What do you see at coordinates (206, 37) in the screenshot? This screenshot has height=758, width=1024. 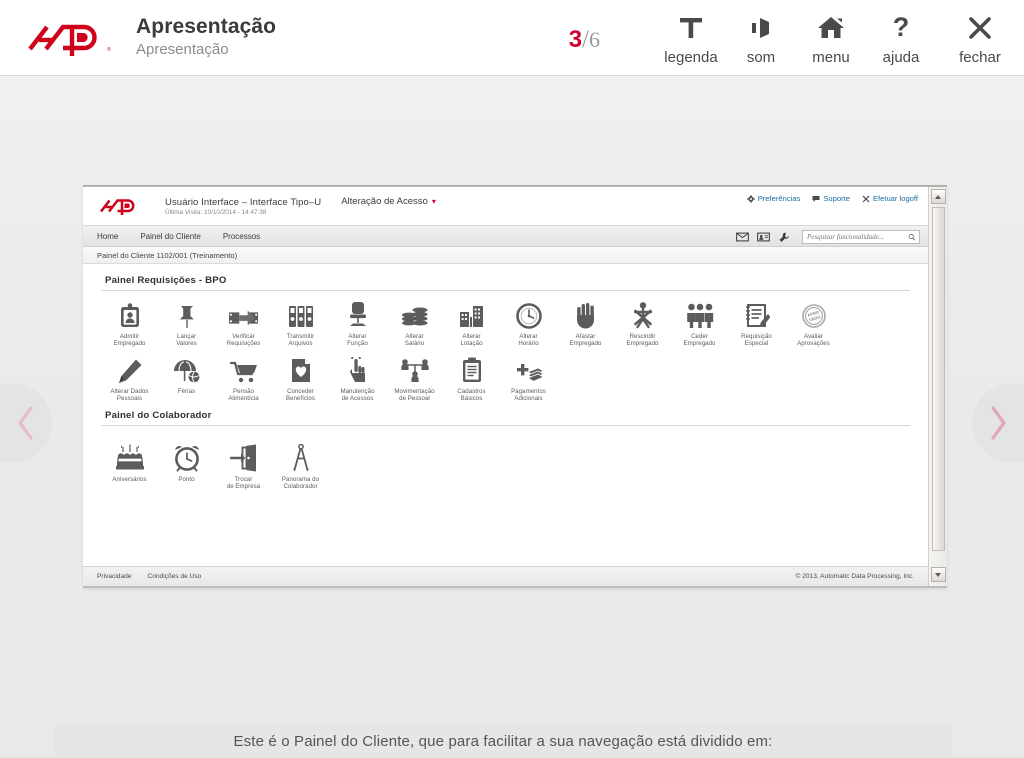 I see `player-title-block: Apresentação Apresentação` at bounding box center [206, 37].